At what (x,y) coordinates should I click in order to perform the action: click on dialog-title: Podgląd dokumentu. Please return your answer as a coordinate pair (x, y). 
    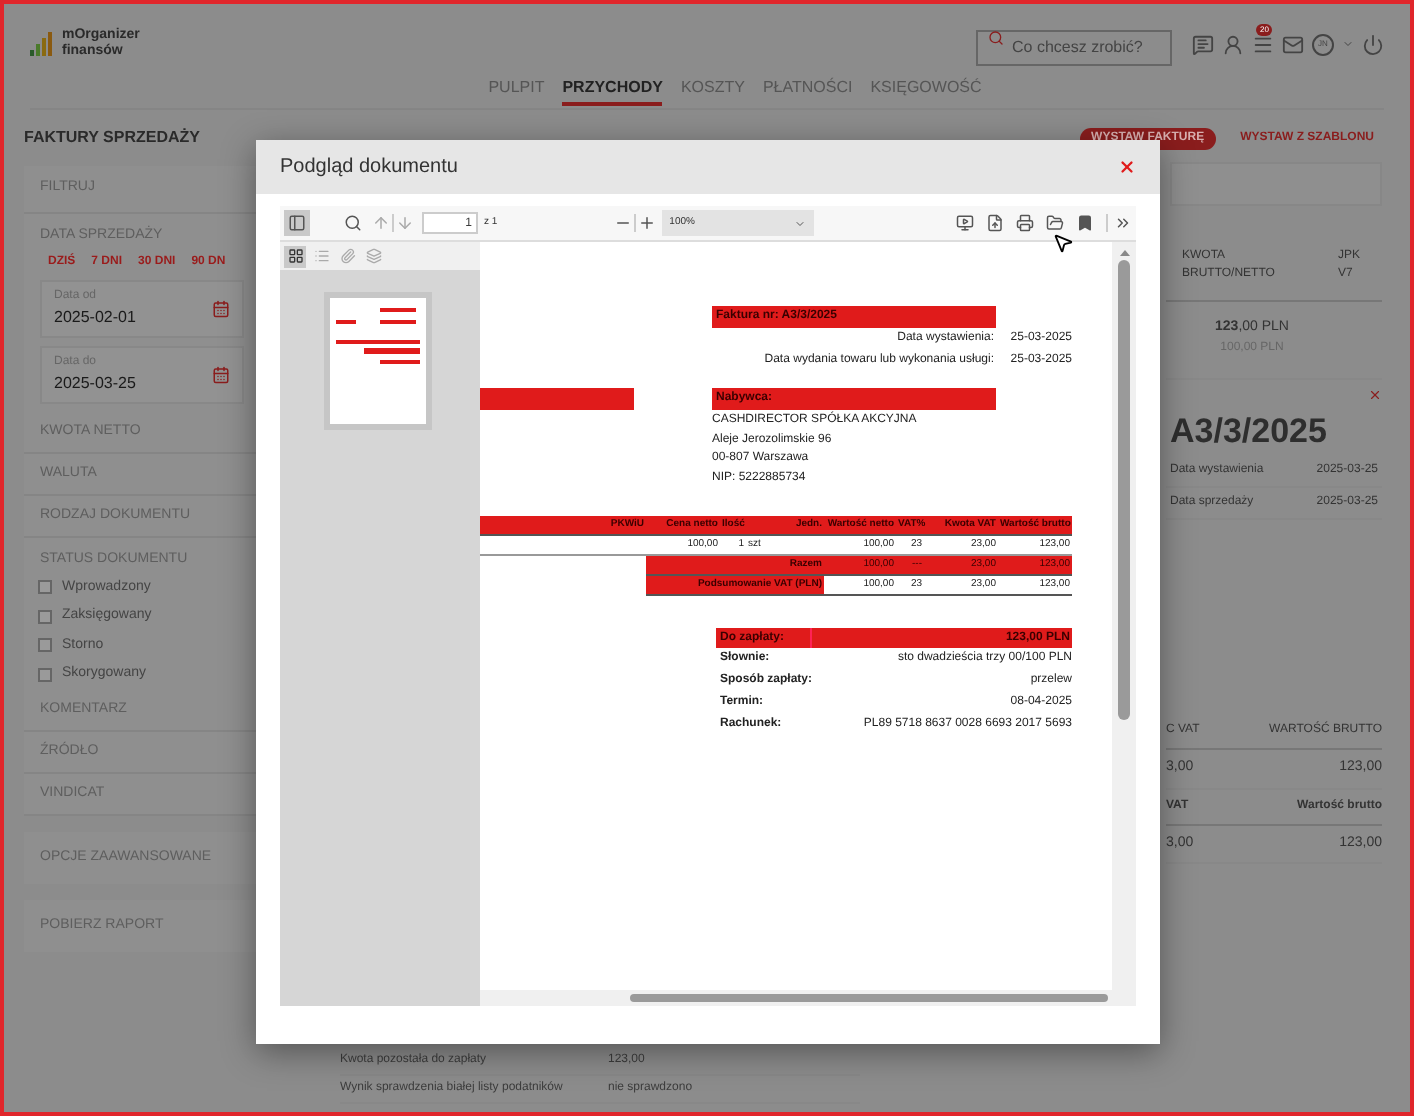
    Looking at the image, I should click on (369, 168).